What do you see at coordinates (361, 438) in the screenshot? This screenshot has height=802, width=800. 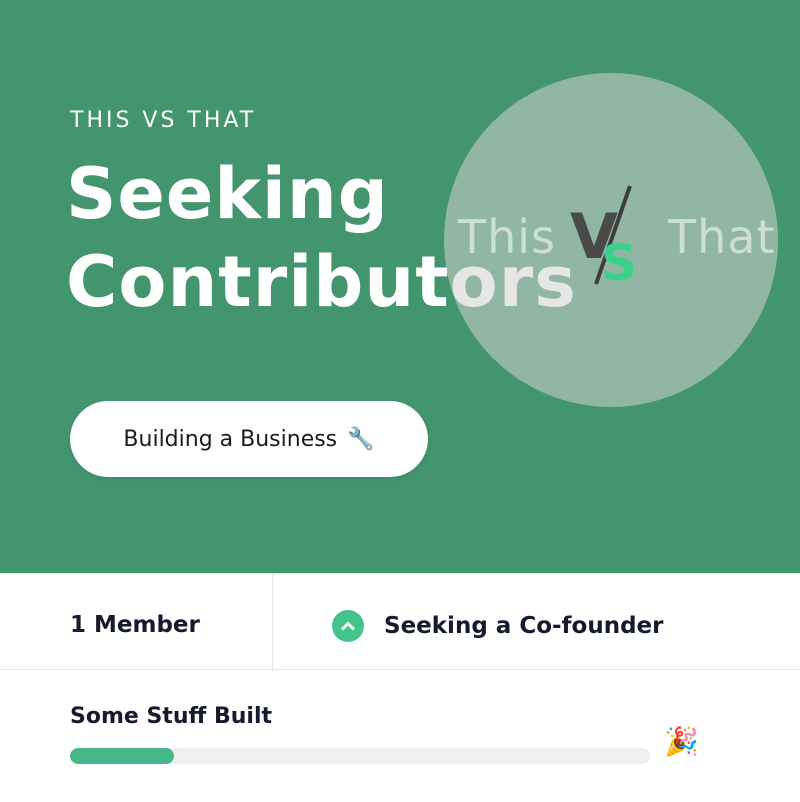 I see `wrench-icon: 🔧` at bounding box center [361, 438].